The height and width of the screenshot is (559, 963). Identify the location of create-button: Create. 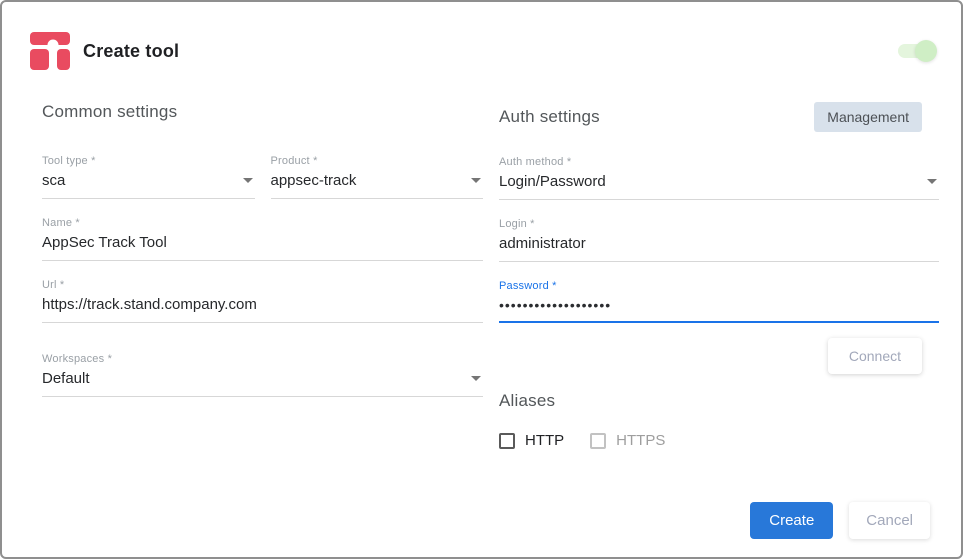
(792, 520).